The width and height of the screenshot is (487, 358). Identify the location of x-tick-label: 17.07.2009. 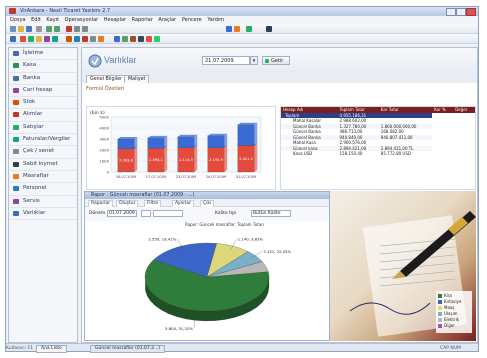
(156, 177).